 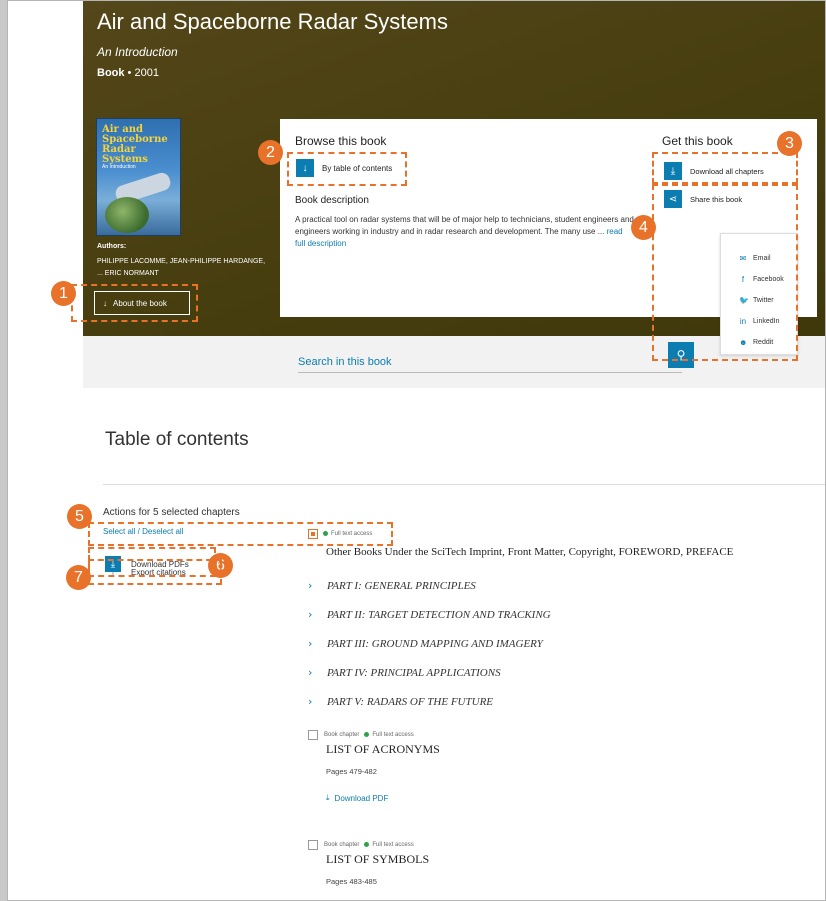 I want to click on get-book-heading: Get this book, so click(x=697, y=141).